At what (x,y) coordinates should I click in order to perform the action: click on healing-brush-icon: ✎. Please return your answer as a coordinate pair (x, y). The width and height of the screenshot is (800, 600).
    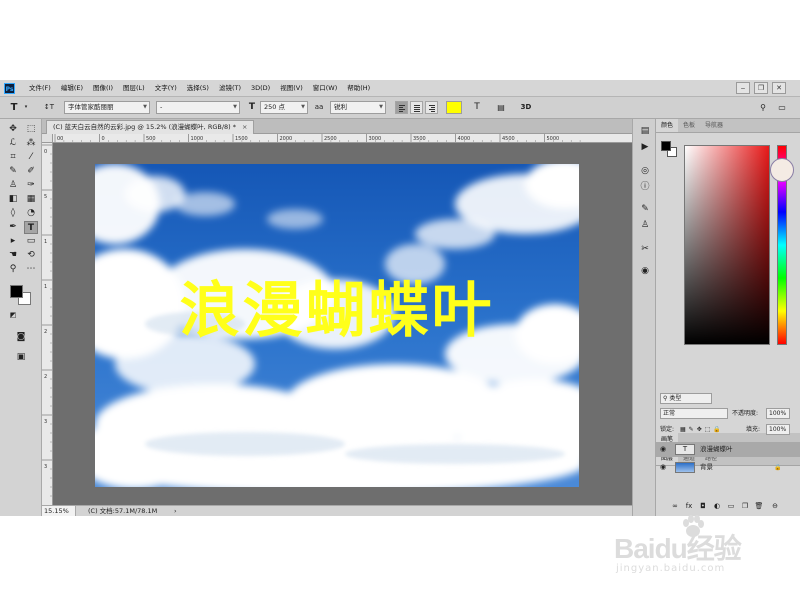
    Looking at the image, I should click on (13, 171).